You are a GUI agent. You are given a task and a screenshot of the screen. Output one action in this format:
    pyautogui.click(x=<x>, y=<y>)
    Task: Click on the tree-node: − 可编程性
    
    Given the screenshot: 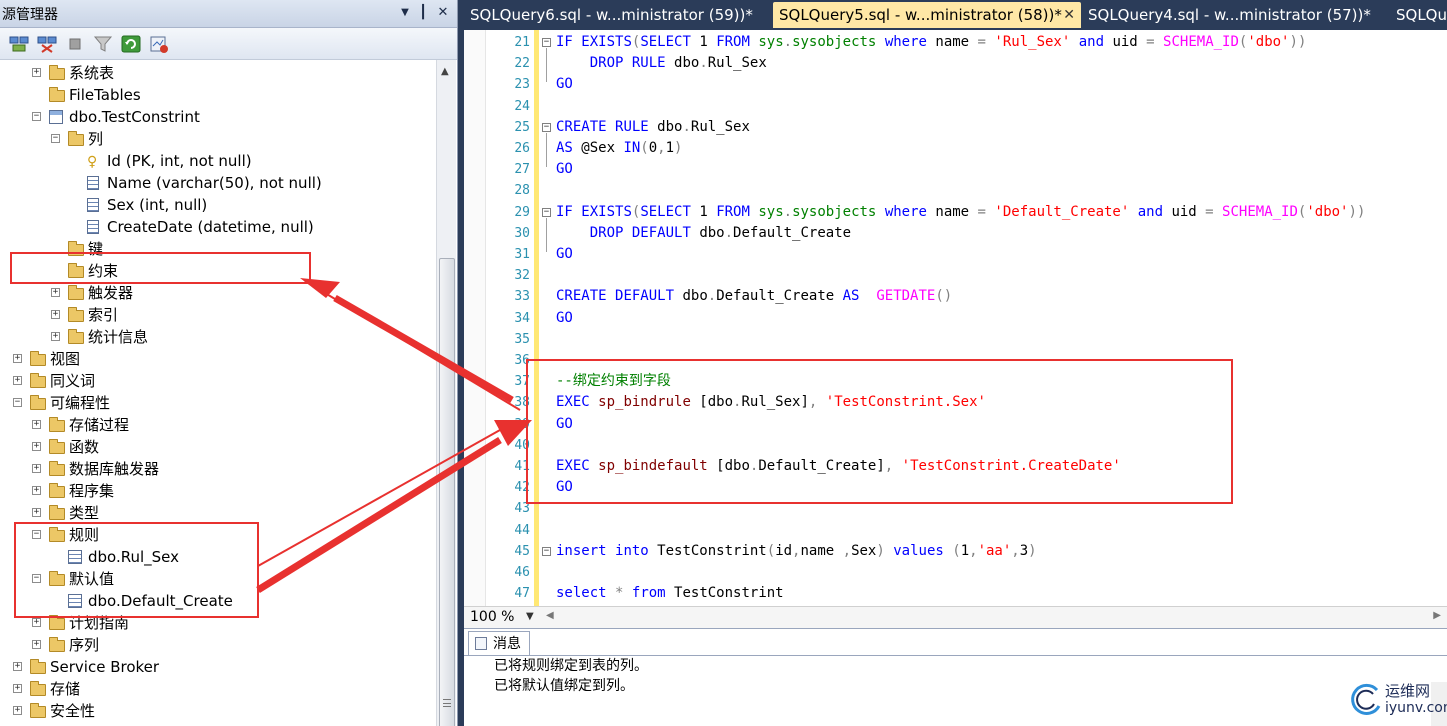 What is the action you would take?
    pyautogui.click(x=215, y=403)
    